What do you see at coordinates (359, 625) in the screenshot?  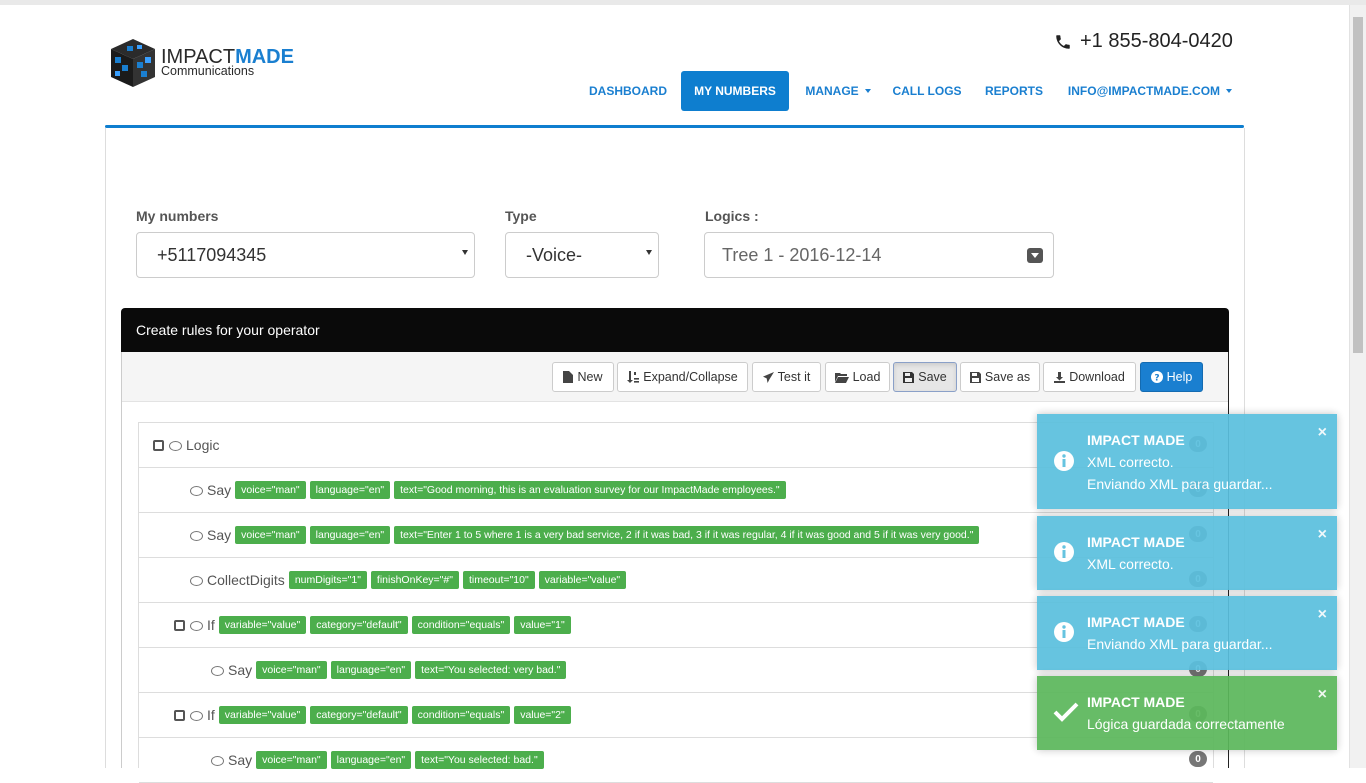 I see `node-attribute-tag: category="default"` at bounding box center [359, 625].